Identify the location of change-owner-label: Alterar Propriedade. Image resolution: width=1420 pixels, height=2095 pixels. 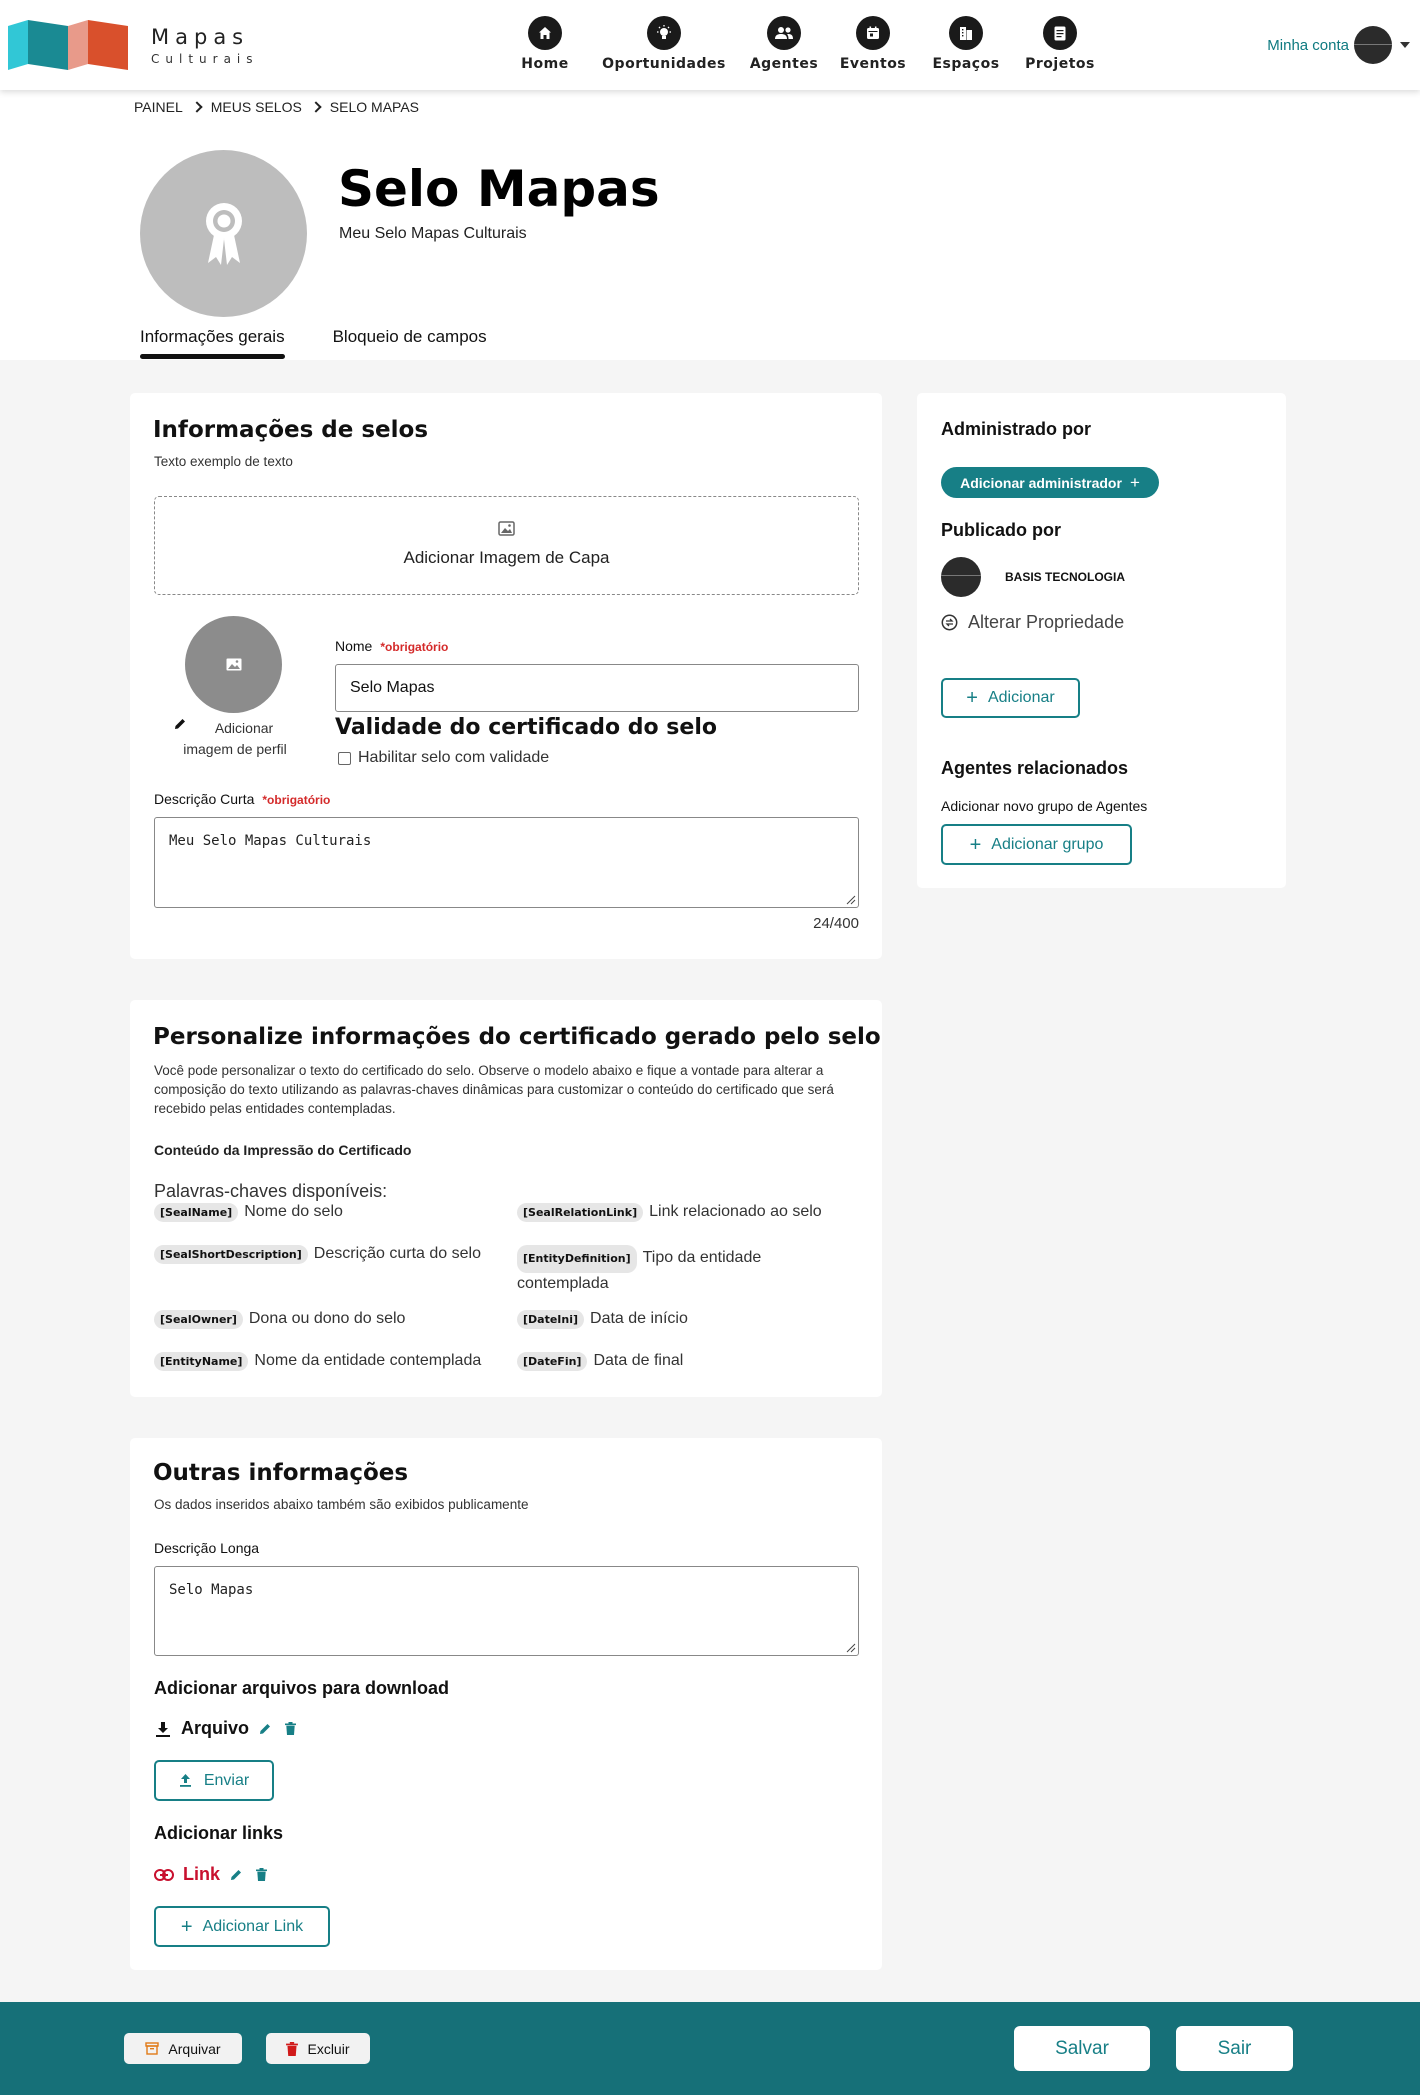
(1046, 622).